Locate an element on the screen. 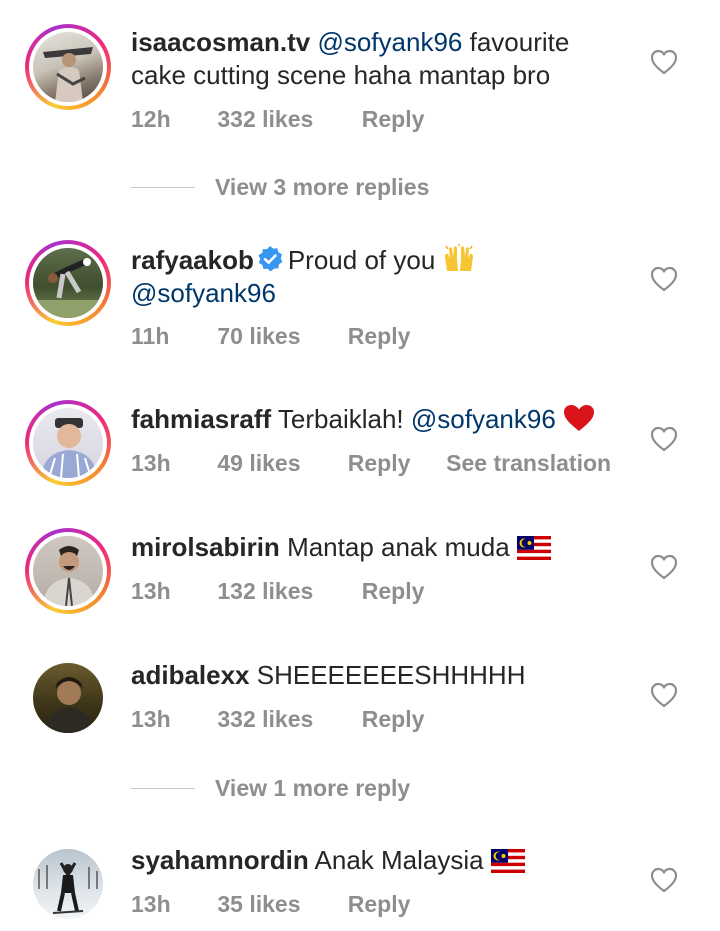 The height and width of the screenshot is (931, 720). comment-text: syahamnordin Anak Malaysia is located at coordinates (381, 860).